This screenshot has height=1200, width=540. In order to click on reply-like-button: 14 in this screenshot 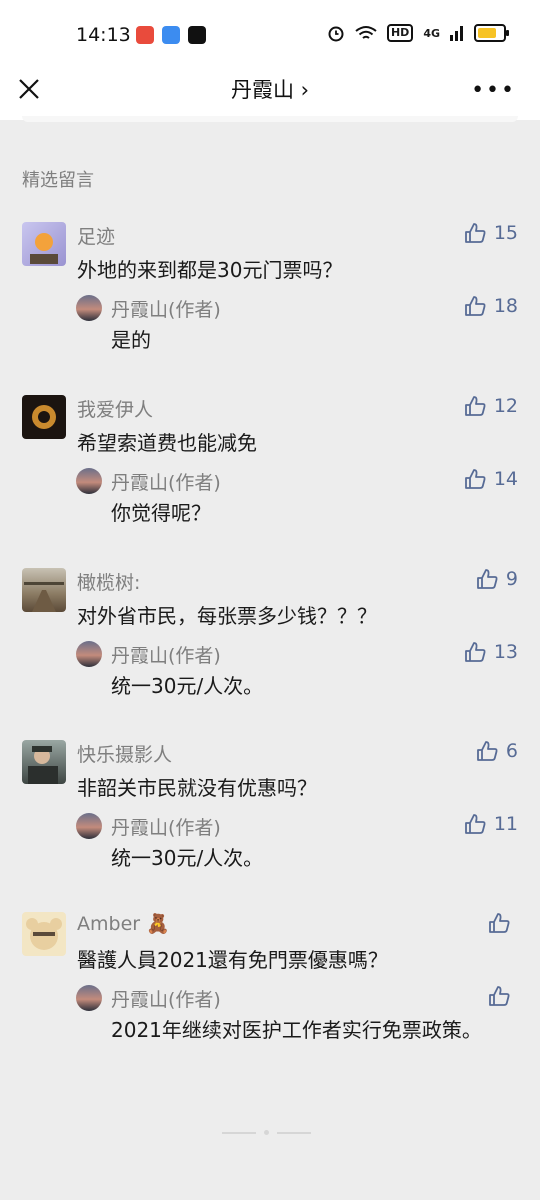, I will do `click(491, 479)`.